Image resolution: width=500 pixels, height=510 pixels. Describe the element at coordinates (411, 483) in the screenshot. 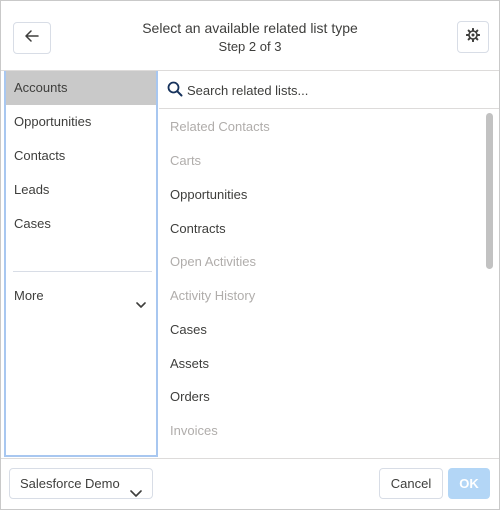

I see `cancel-button: Cancel` at that location.